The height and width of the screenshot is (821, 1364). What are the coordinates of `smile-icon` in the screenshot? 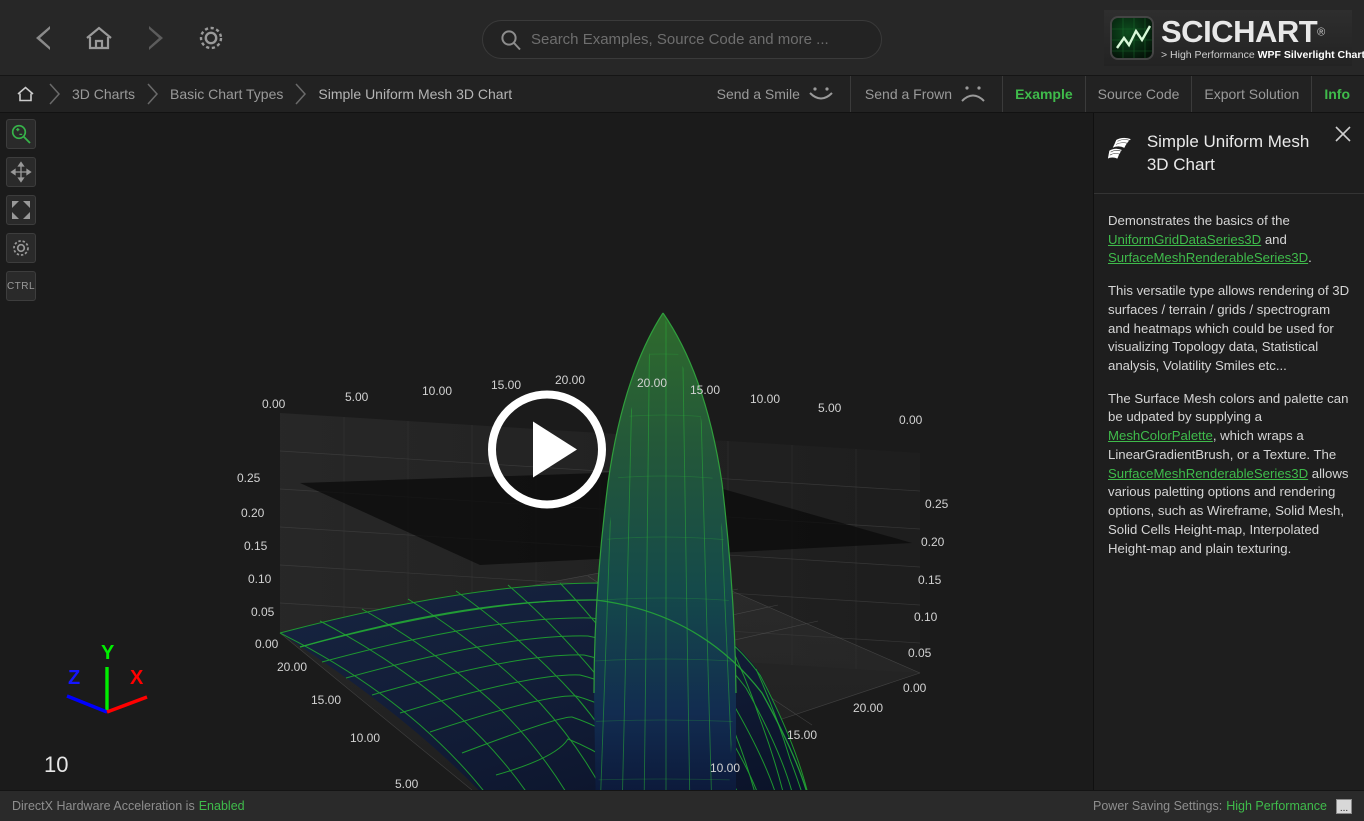 It's located at (821, 93).